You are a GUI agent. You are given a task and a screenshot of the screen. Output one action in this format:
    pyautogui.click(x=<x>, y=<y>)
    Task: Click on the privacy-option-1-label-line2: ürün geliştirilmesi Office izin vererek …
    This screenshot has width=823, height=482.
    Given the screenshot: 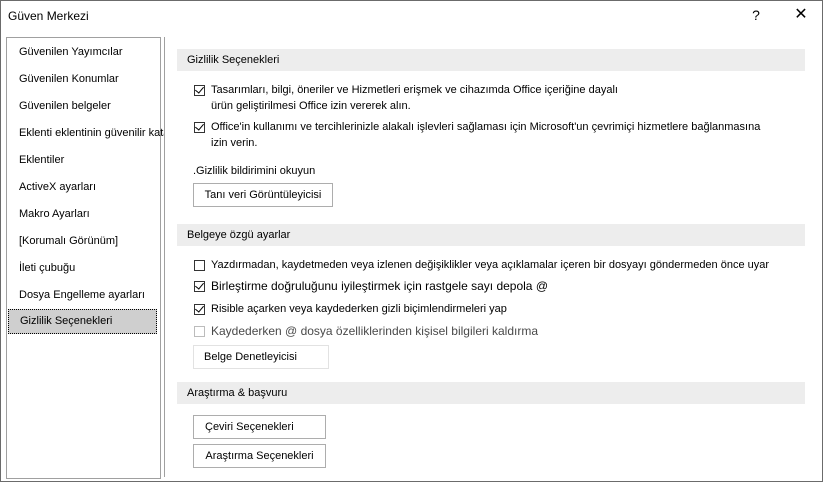 What is the action you would take?
    pyautogui.click(x=311, y=106)
    